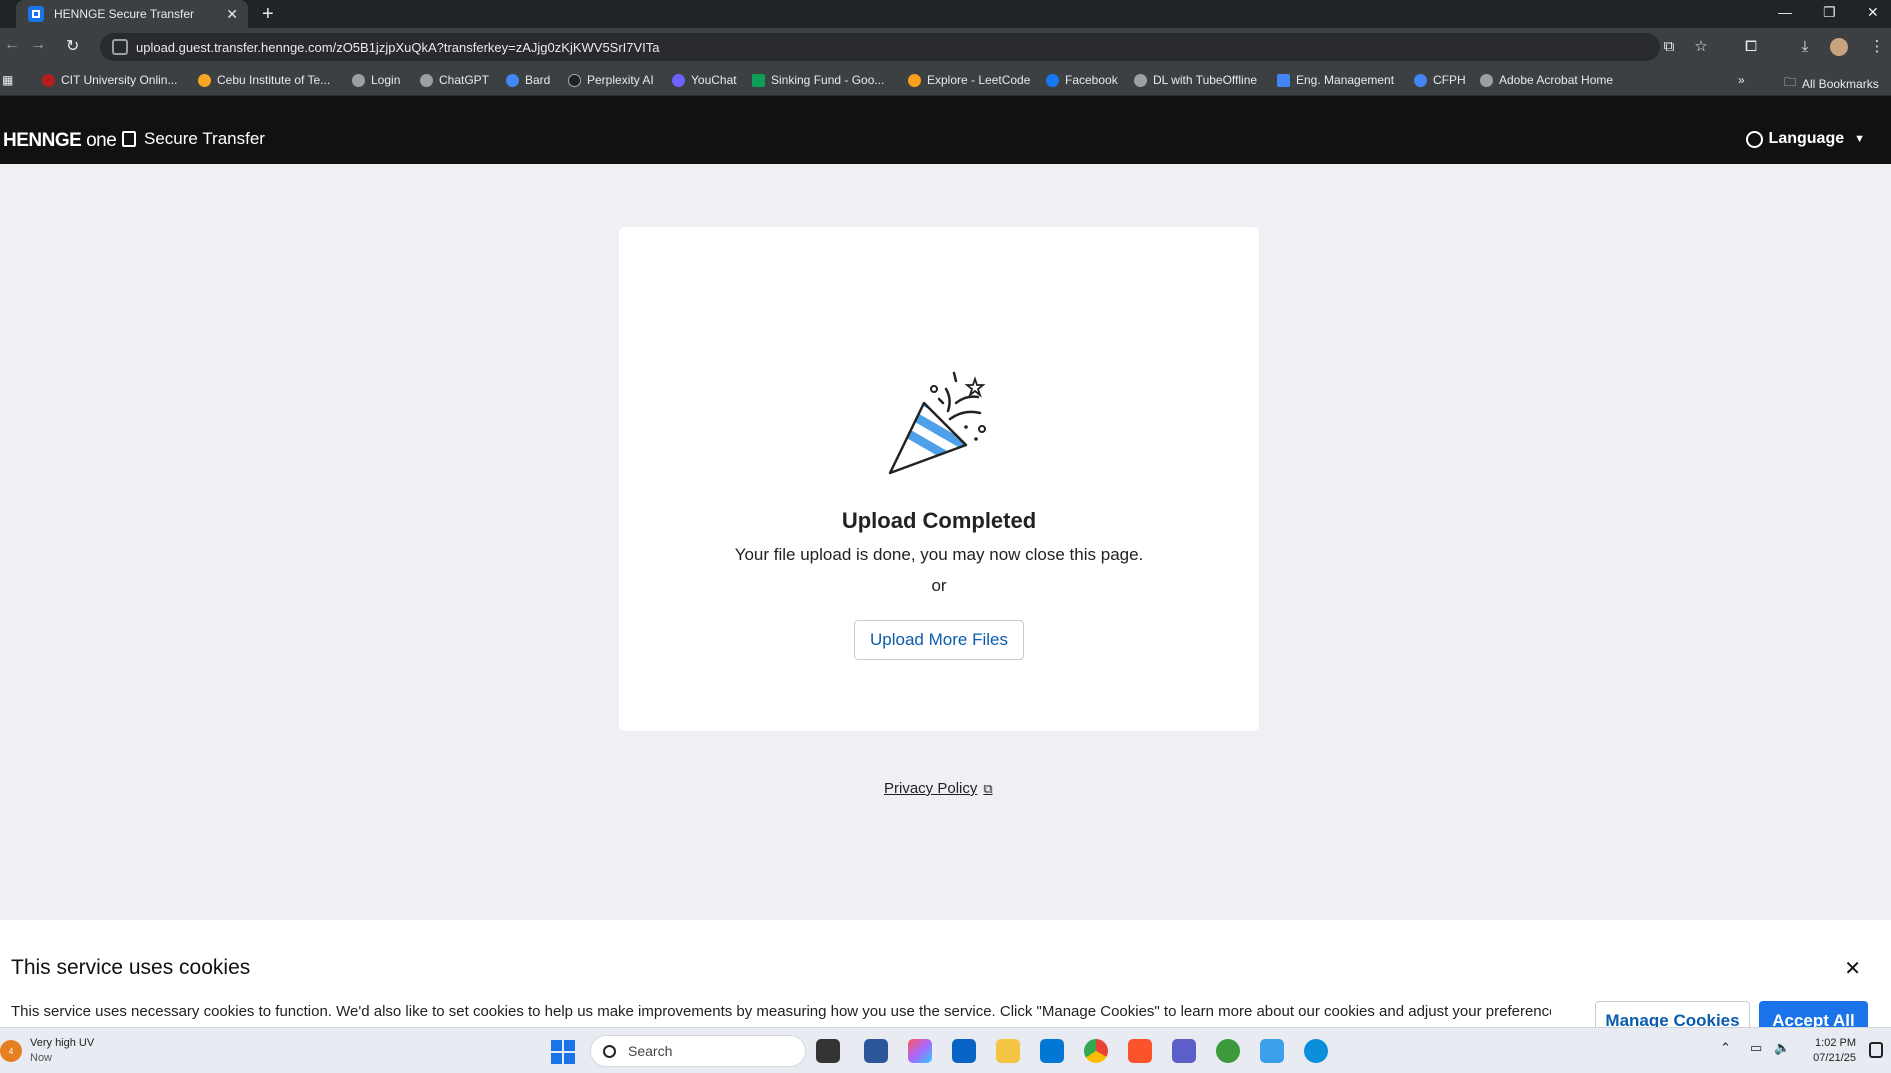 The width and height of the screenshot is (1891, 1073). I want to click on party-popper-icon, so click(937, 423).